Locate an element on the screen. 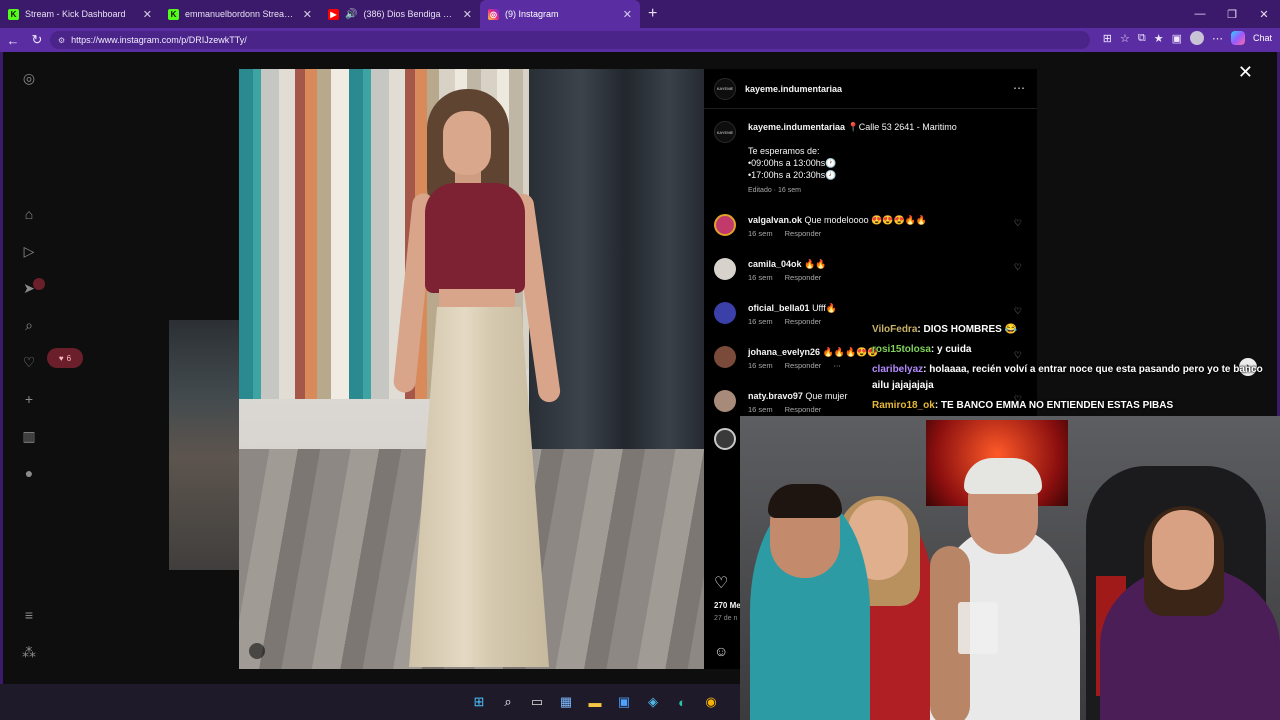 The width and height of the screenshot is (1280, 720). restore-icon: ❐ is located at coordinates (1232, 14).